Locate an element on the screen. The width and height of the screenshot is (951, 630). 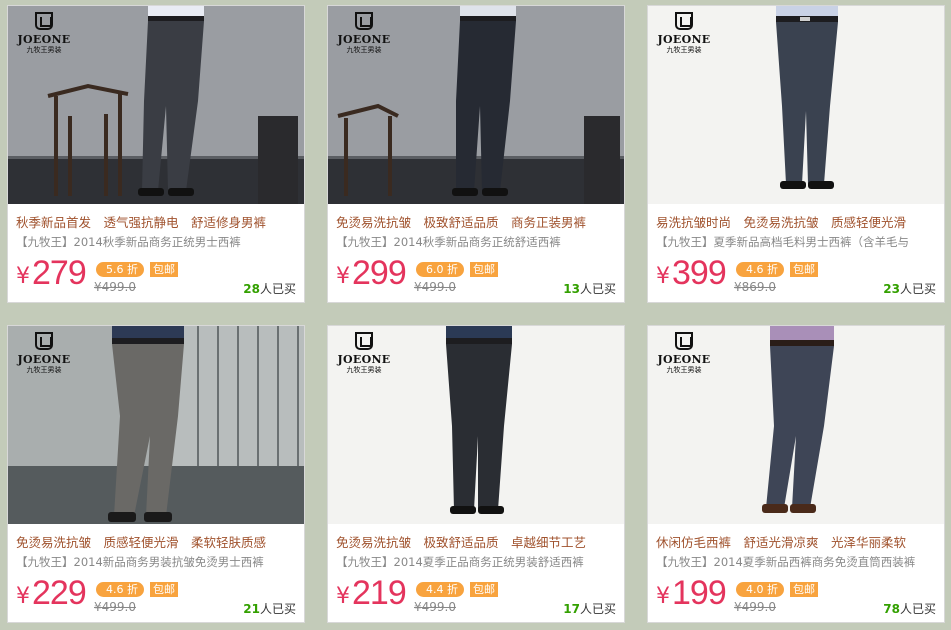
product-features: 免烫易洗抗皱 质感轻便光滑 柔软轻肤质感 is located at coordinates (158, 541).